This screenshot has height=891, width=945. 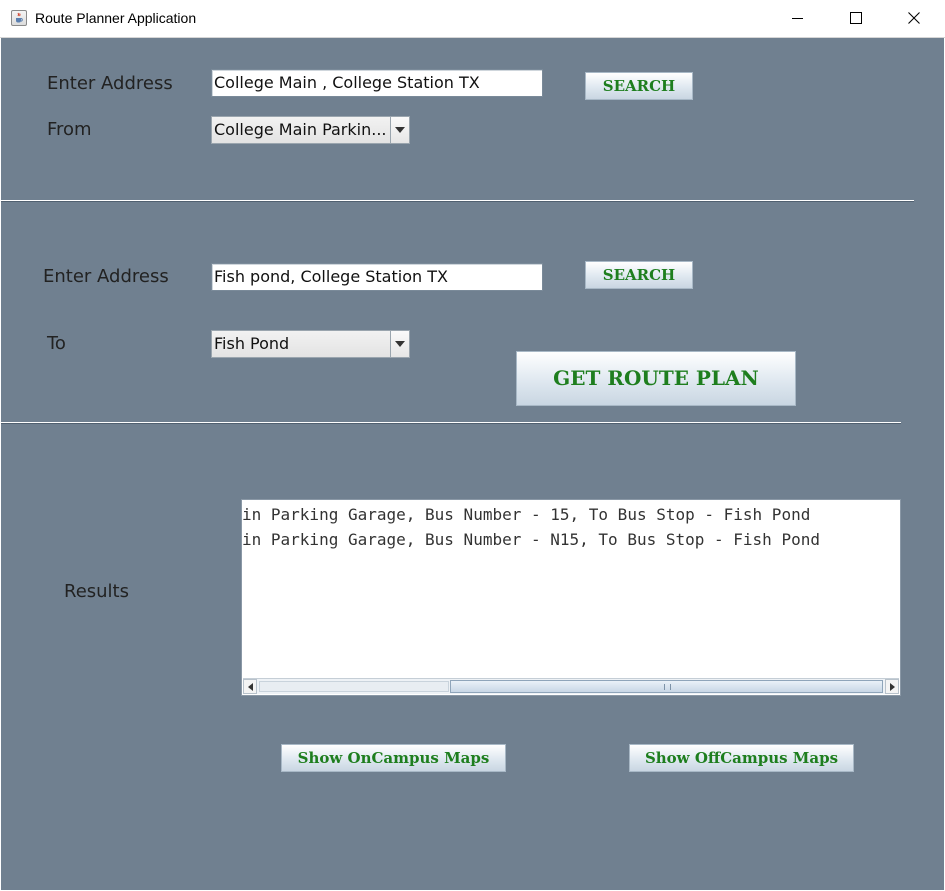 I want to click on chevron-right-icon, so click(x=892, y=687).